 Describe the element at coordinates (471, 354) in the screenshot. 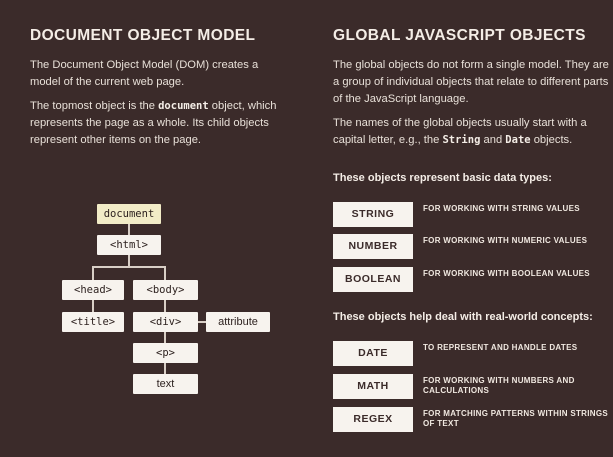

I see `object-row-date: DATE TO REPRESENT AND HANDLE DATES` at that location.